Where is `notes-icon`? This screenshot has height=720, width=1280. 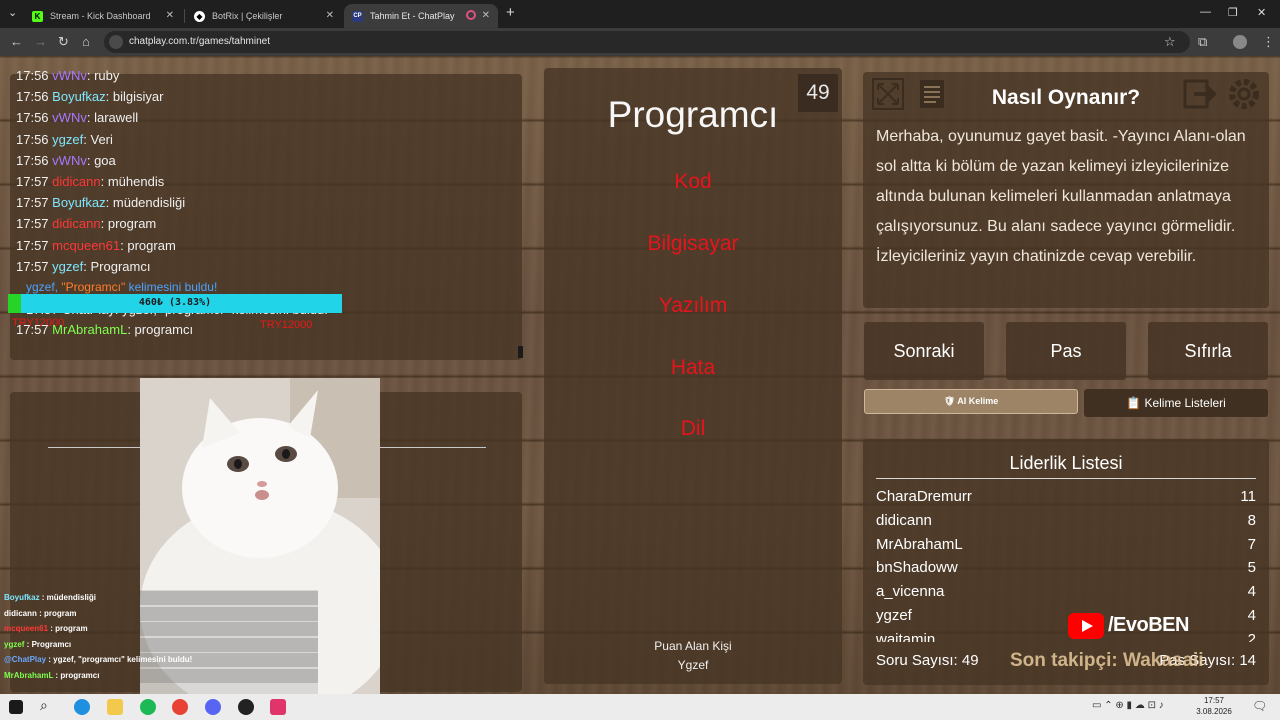 notes-icon is located at coordinates (932, 94).